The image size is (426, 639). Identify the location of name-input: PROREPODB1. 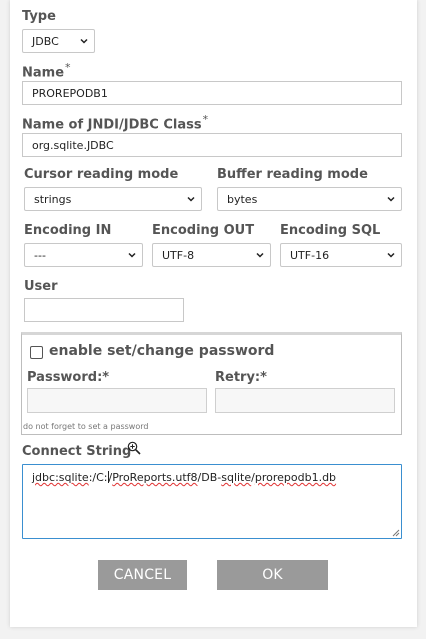
(212, 93).